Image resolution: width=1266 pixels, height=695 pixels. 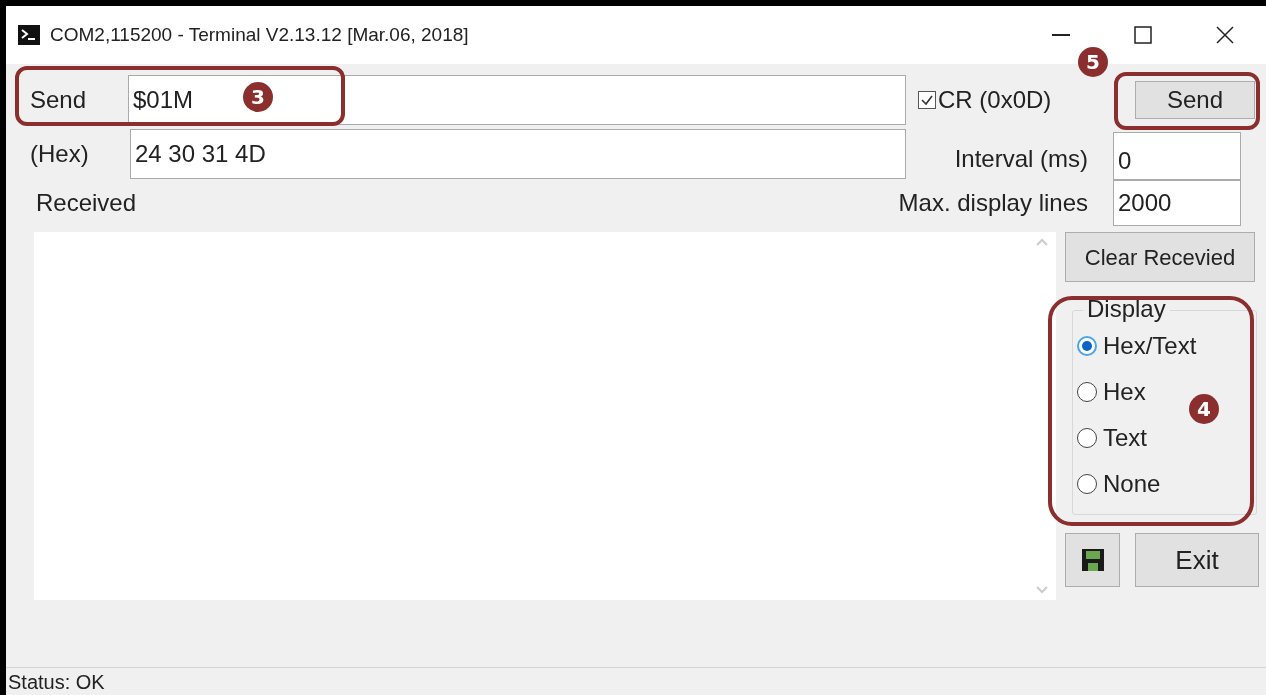 I want to click on scroll-down-icon, so click(x=1042, y=590).